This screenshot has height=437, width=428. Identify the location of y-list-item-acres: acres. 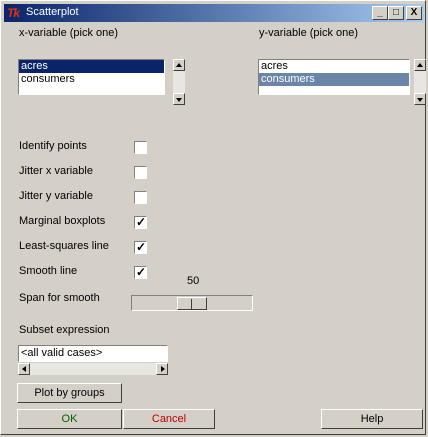
(334, 66).